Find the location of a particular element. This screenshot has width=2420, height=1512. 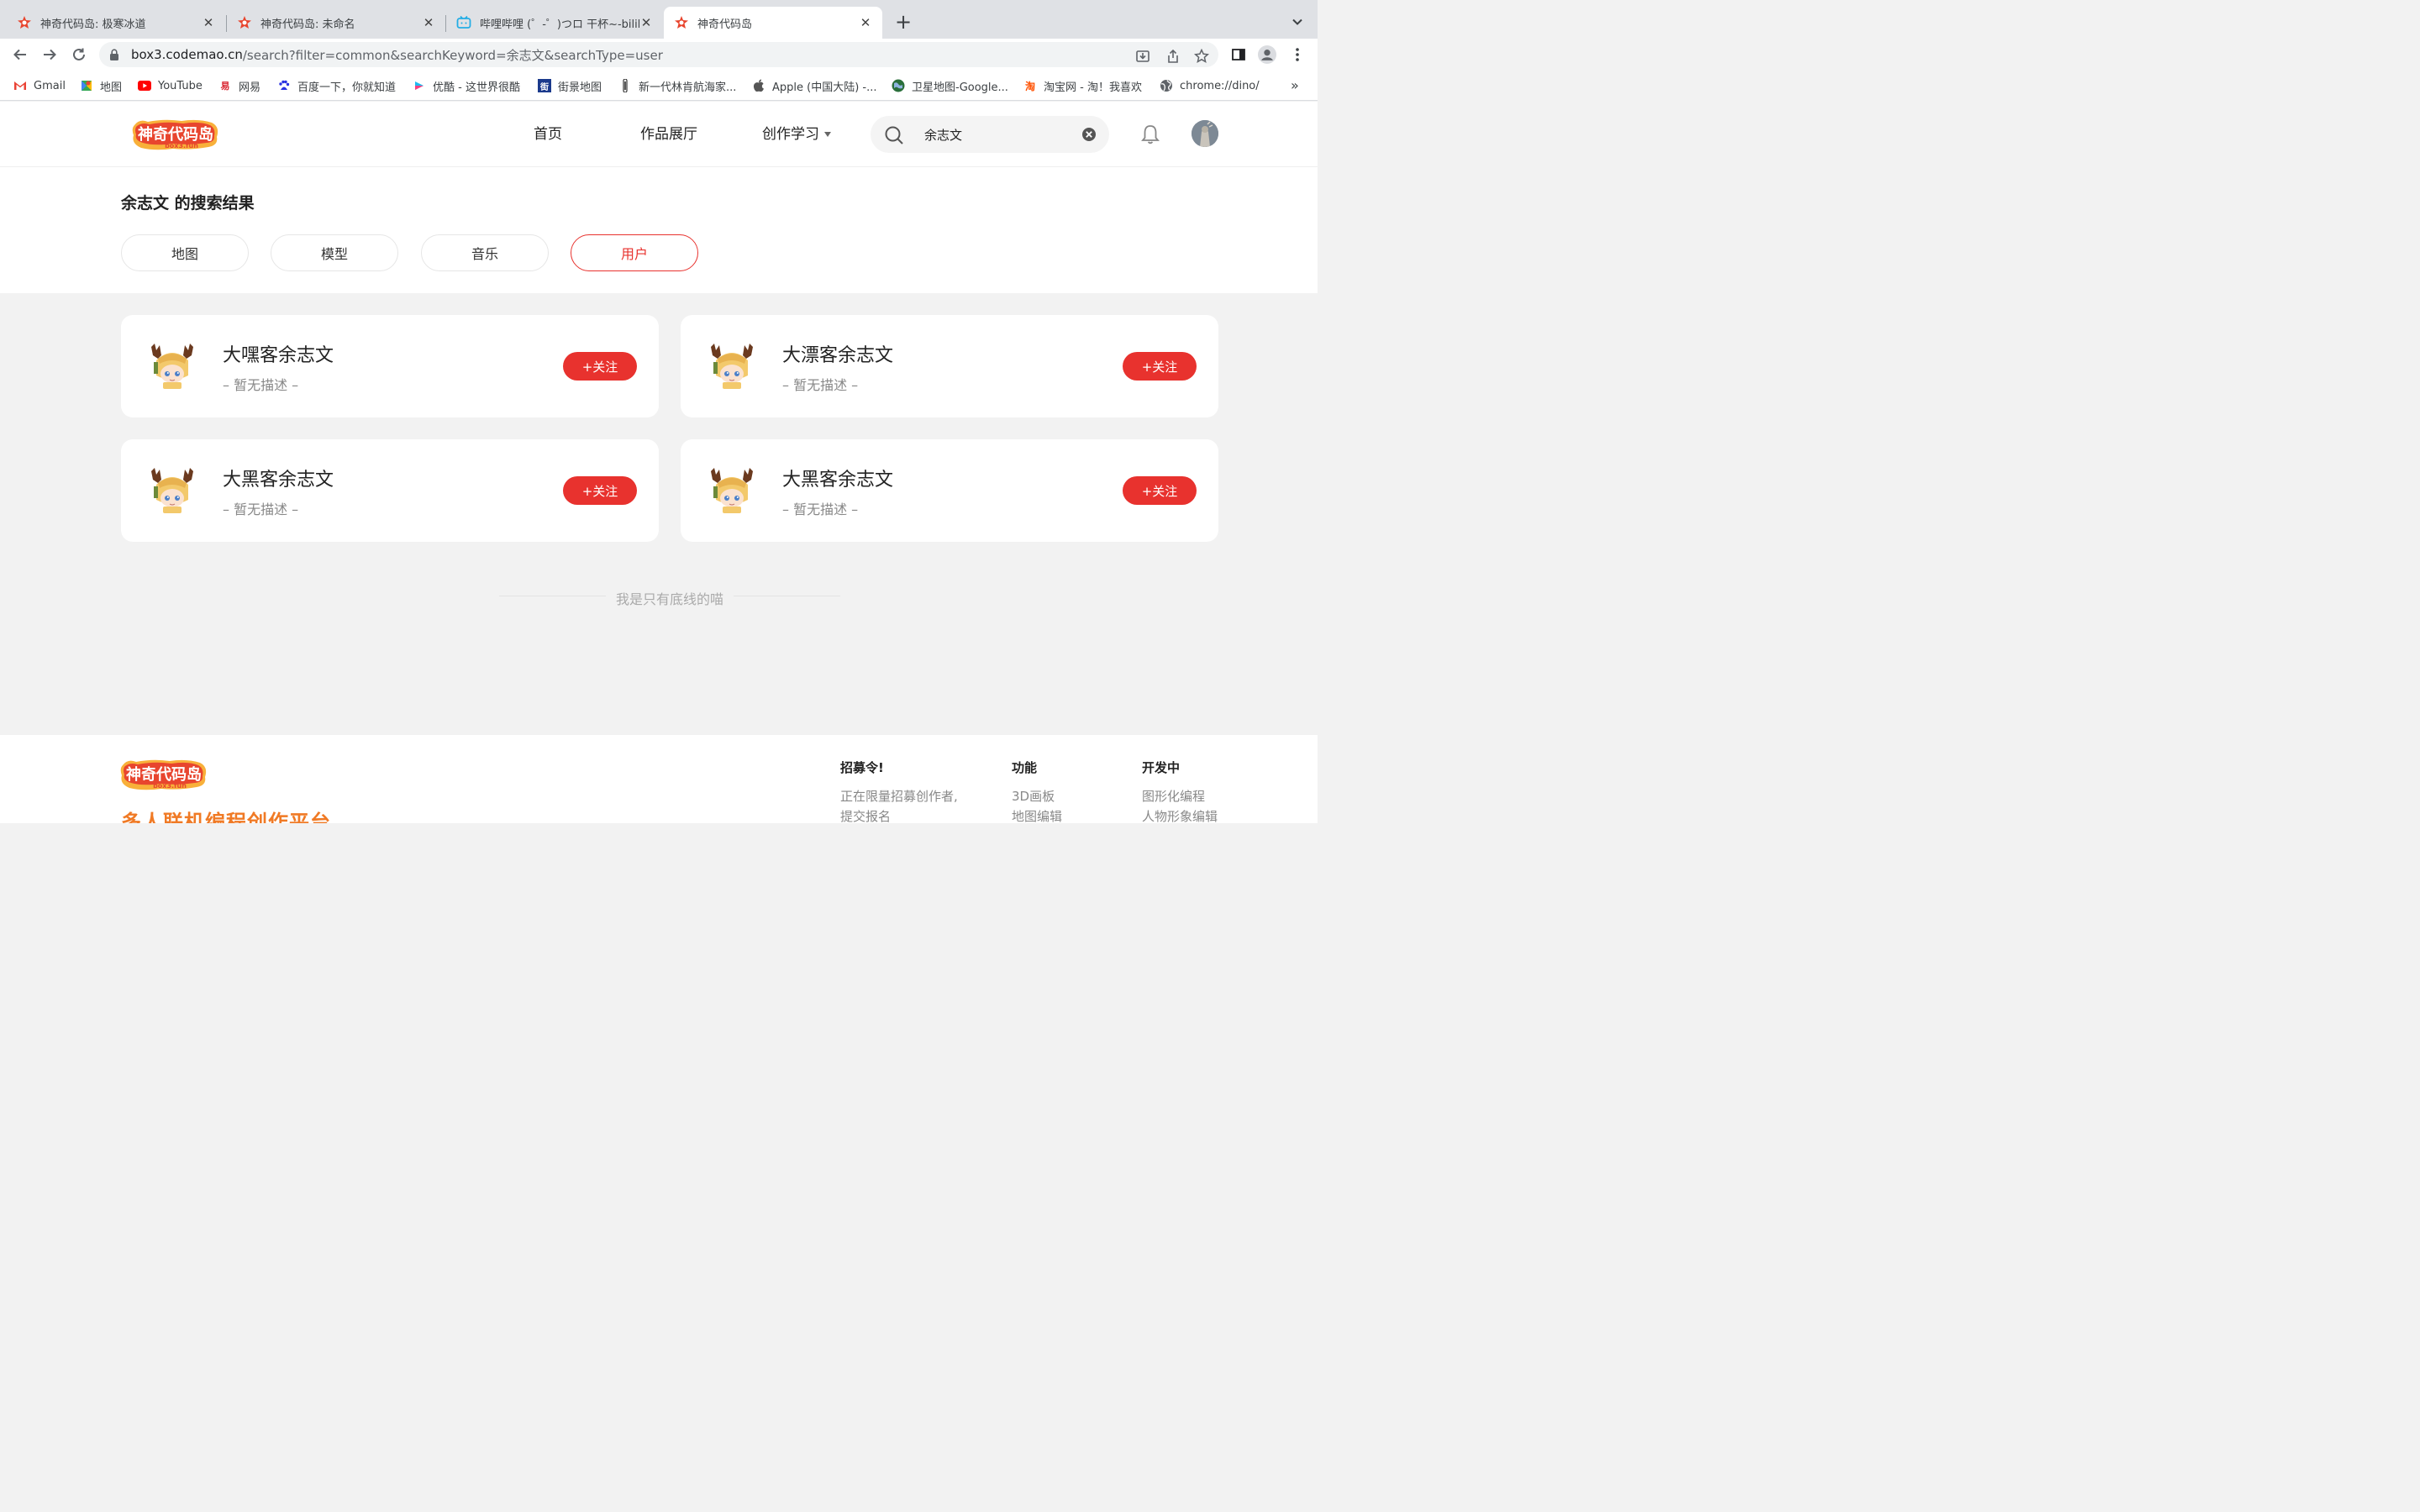

tab-2: 神奇代码岛: 未命名 ✕ is located at coordinates (336, 23).